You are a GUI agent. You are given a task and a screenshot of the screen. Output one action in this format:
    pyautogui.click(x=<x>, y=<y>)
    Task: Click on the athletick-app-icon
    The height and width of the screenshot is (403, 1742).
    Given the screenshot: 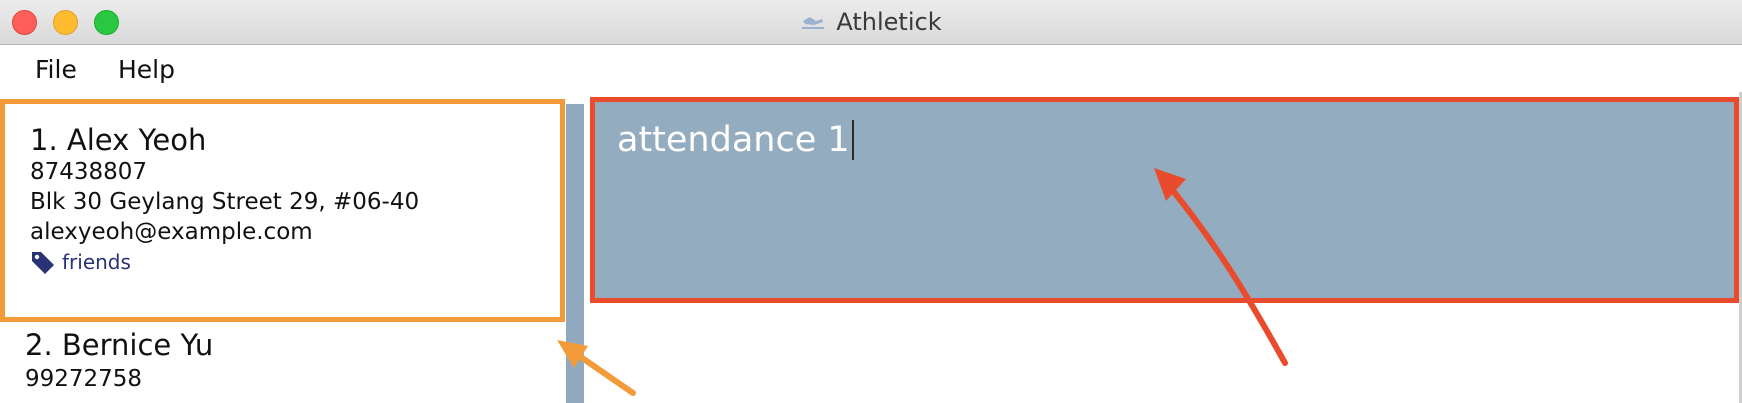 What is the action you would take?
    pyautogui.click(x=813, y=23)
    